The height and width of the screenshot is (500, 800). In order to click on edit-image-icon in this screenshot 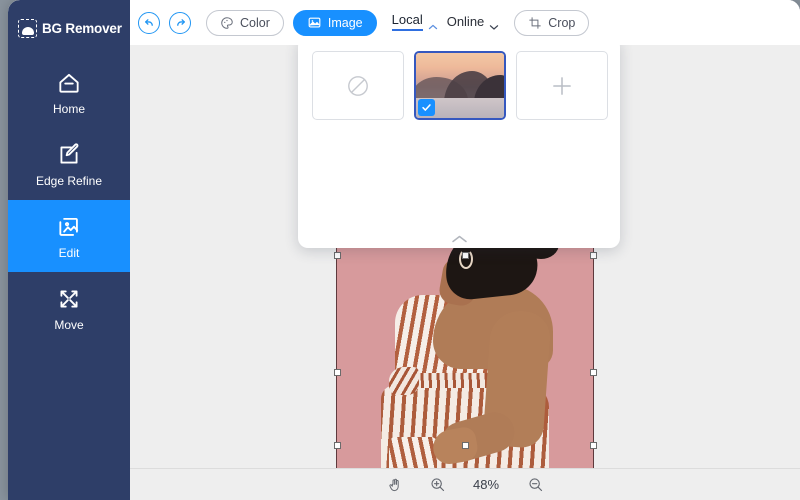, I will do `click(69, 227)`.